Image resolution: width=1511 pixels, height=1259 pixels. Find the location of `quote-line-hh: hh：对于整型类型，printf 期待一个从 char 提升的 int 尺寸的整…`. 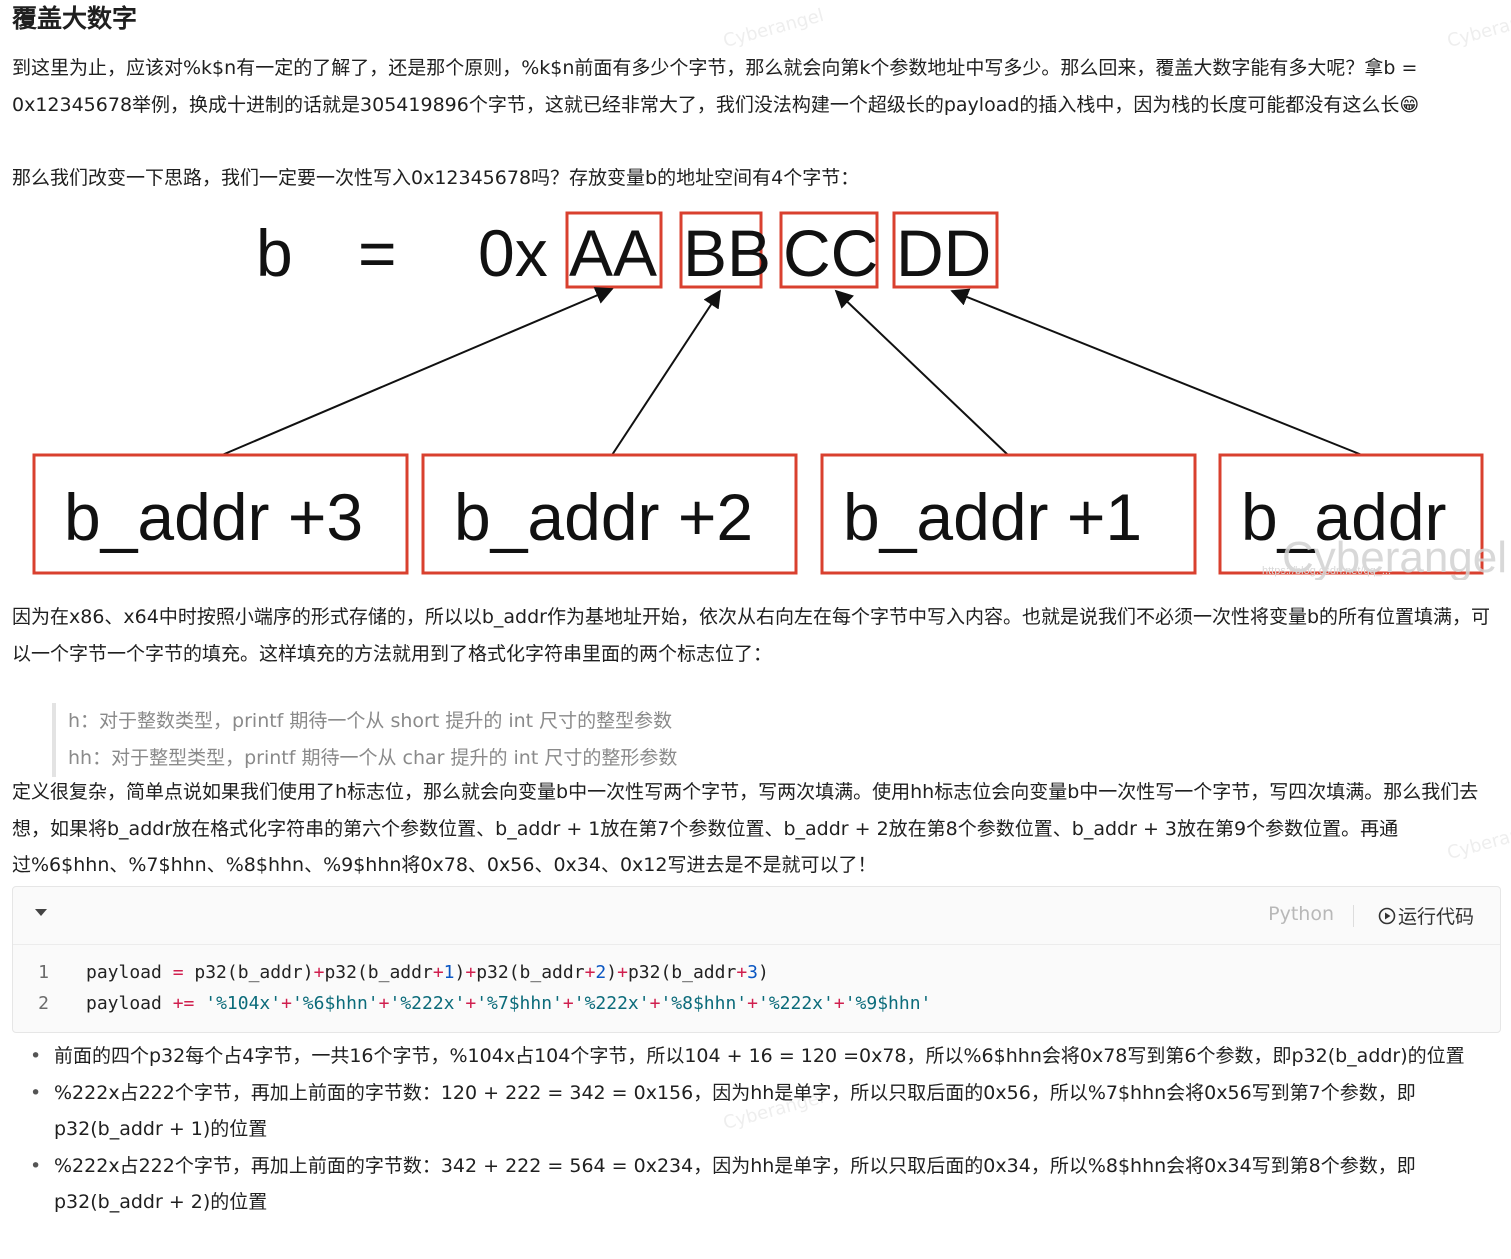

quote-line-hh: hh：对于整型类型，printf 期待一个从 char 提升的 int 尺寸的整… is located at coordinates (373, 758).